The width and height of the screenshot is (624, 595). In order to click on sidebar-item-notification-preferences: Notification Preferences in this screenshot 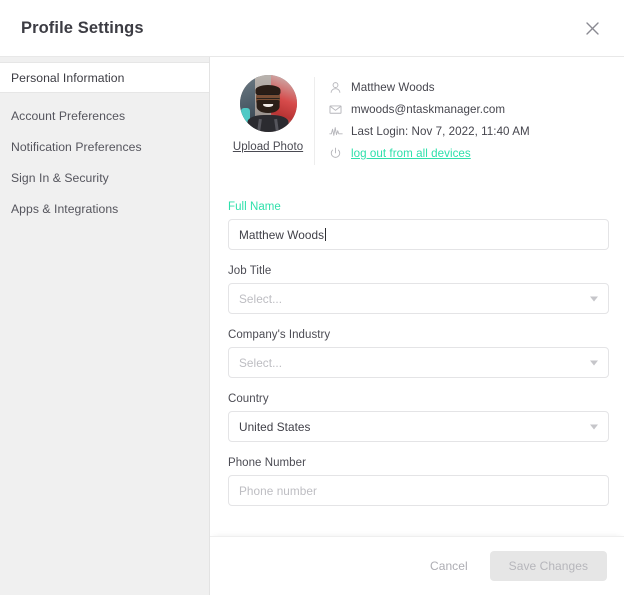, I will do `click(104, 146)`.